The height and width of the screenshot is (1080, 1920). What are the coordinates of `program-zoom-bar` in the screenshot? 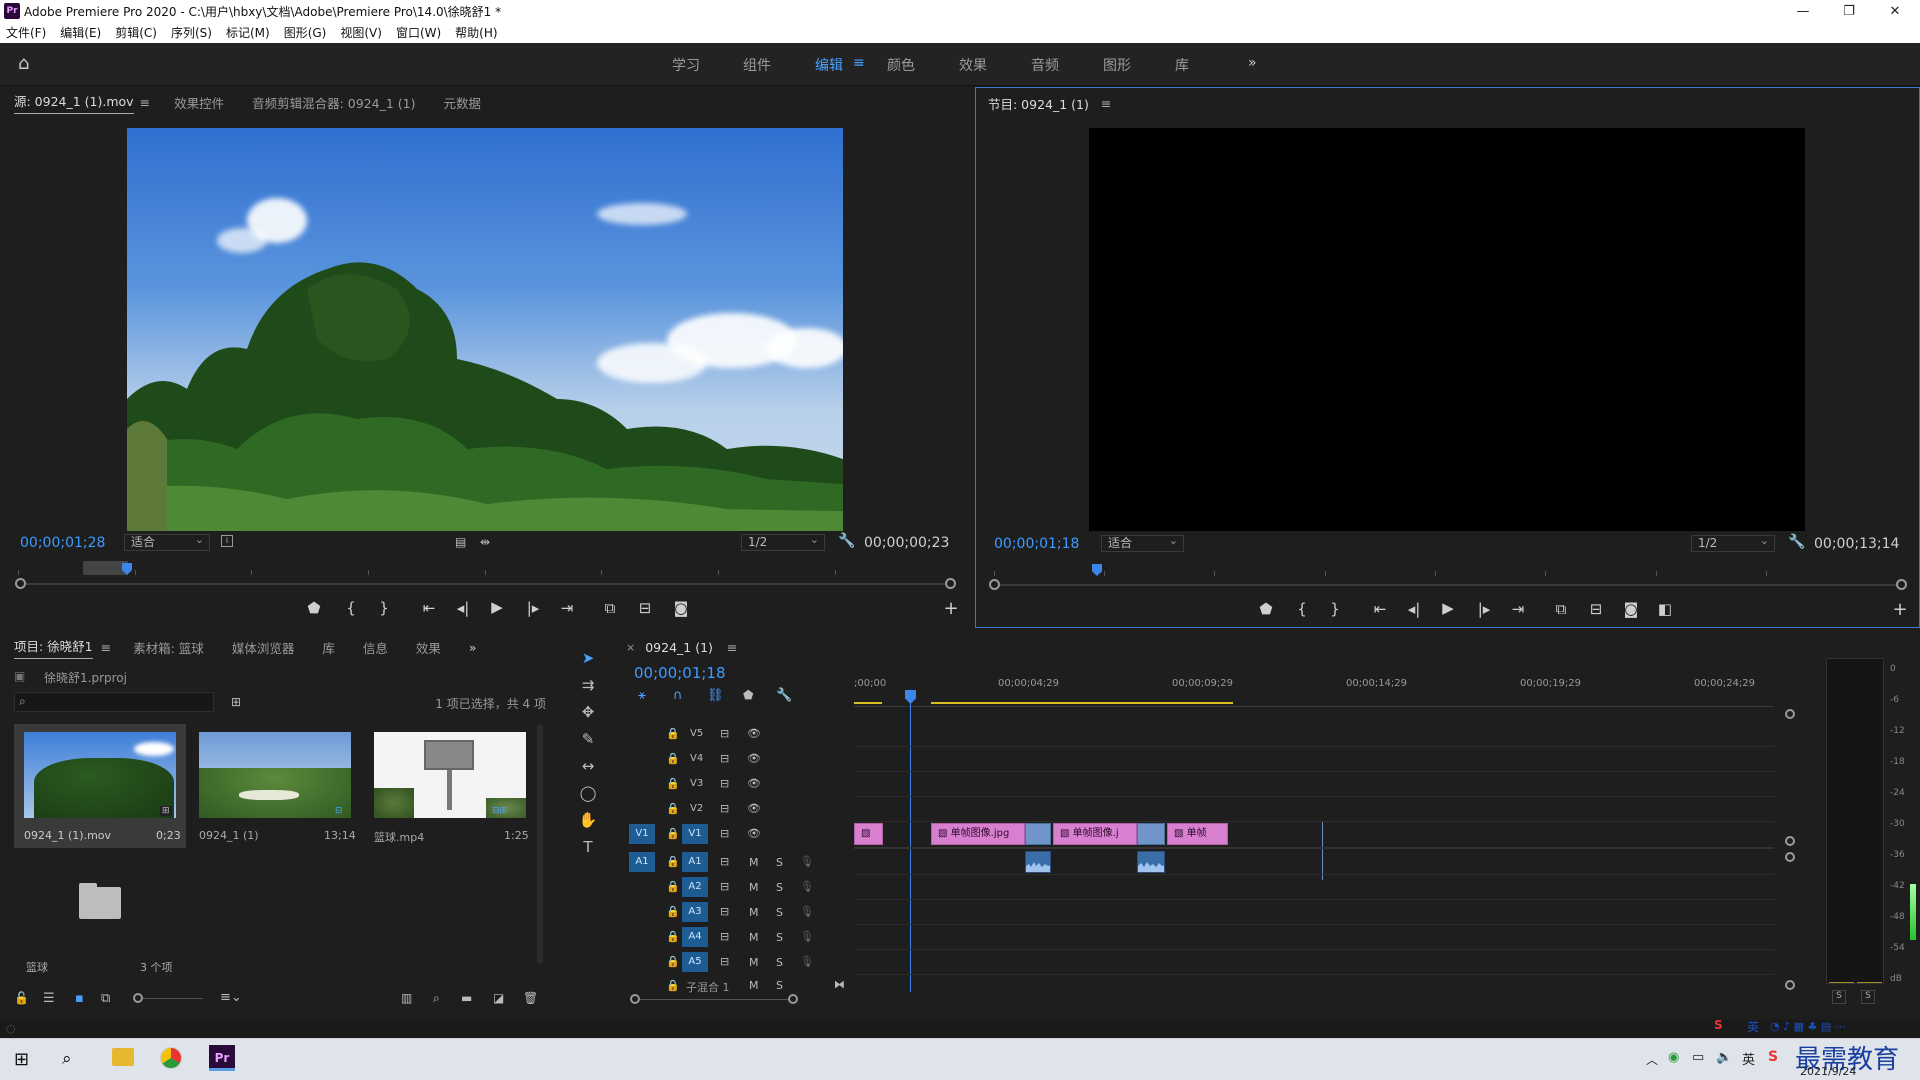 It's located at (1450, 585).